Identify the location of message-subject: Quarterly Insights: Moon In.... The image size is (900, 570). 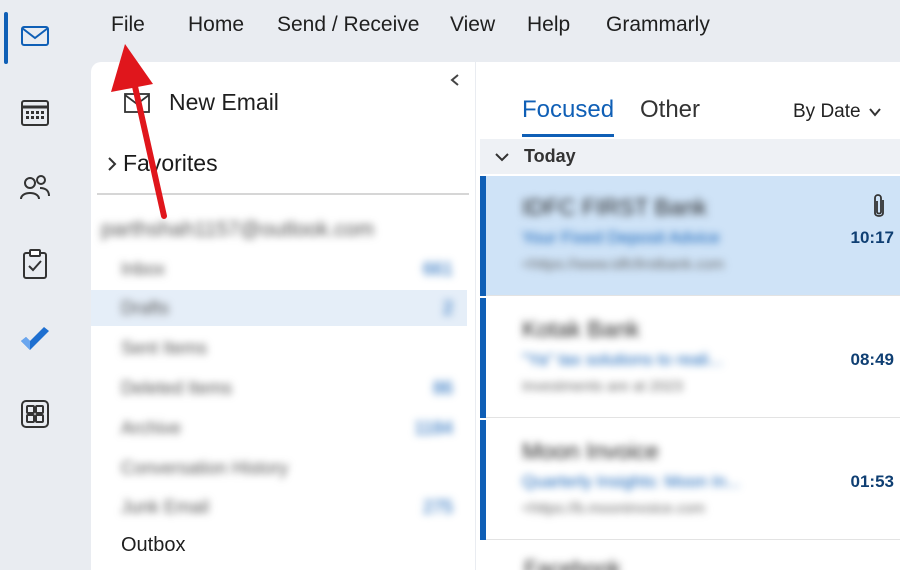
(631, 481).